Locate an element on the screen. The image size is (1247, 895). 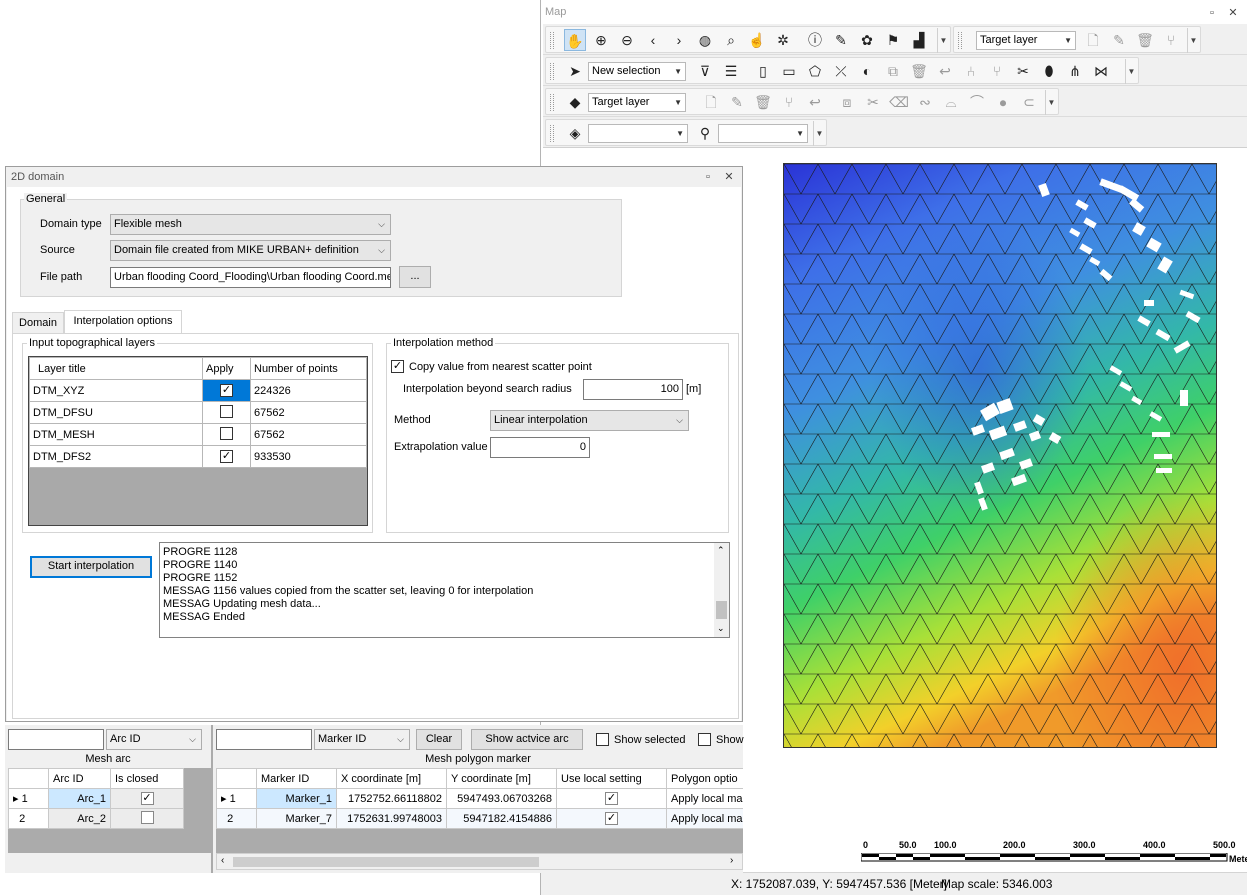
split-icon: ⑂ is located at coordinates (1171, 40).